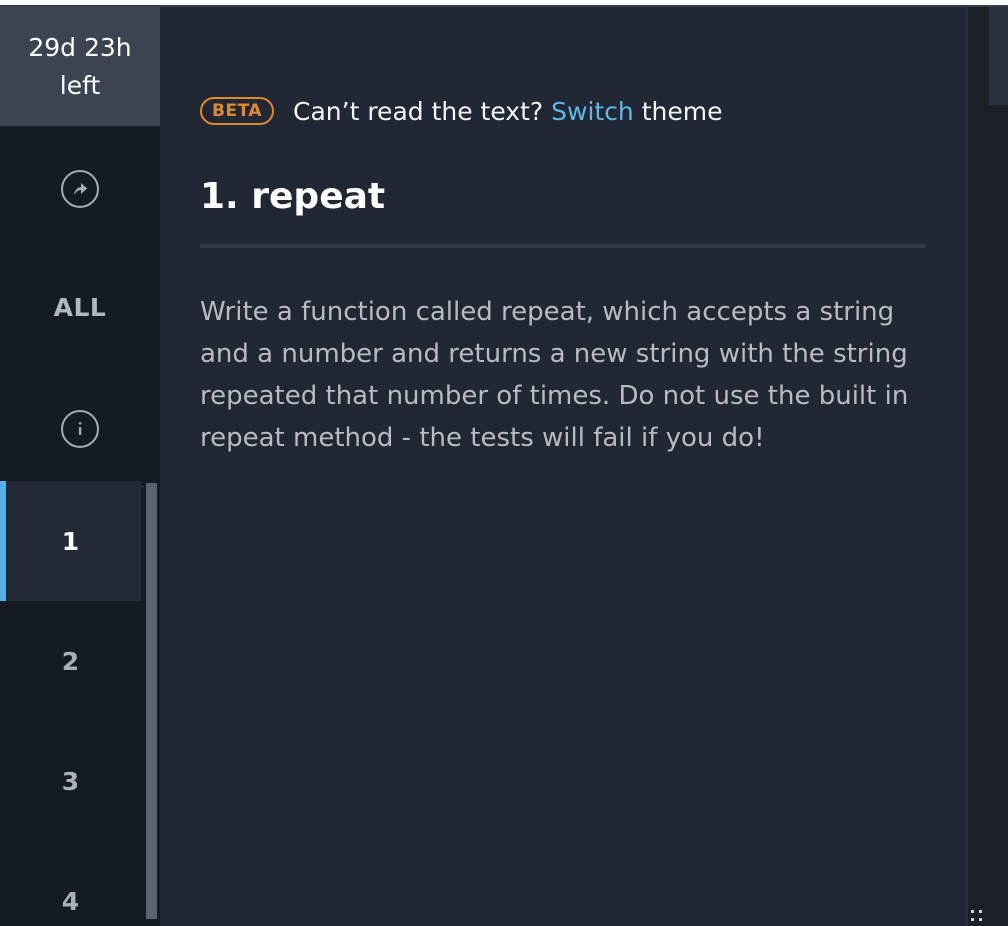 This screenshot has height=926, width=1008. Describe the element at coordinates (70, 880) in the screenshot. I see `problem-item-4: 4` at that location.